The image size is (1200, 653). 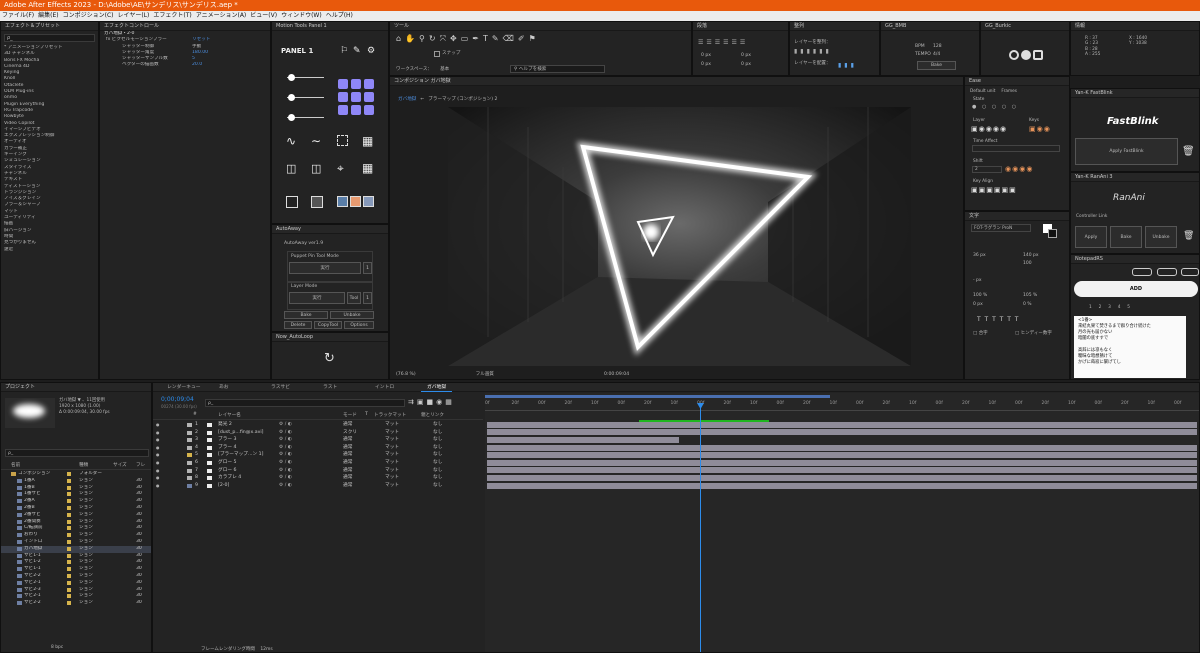 What do you see at coordinates (937, 46) in the screenshot?
I see `bpm-value: 128` at bounding box center [937, 46].